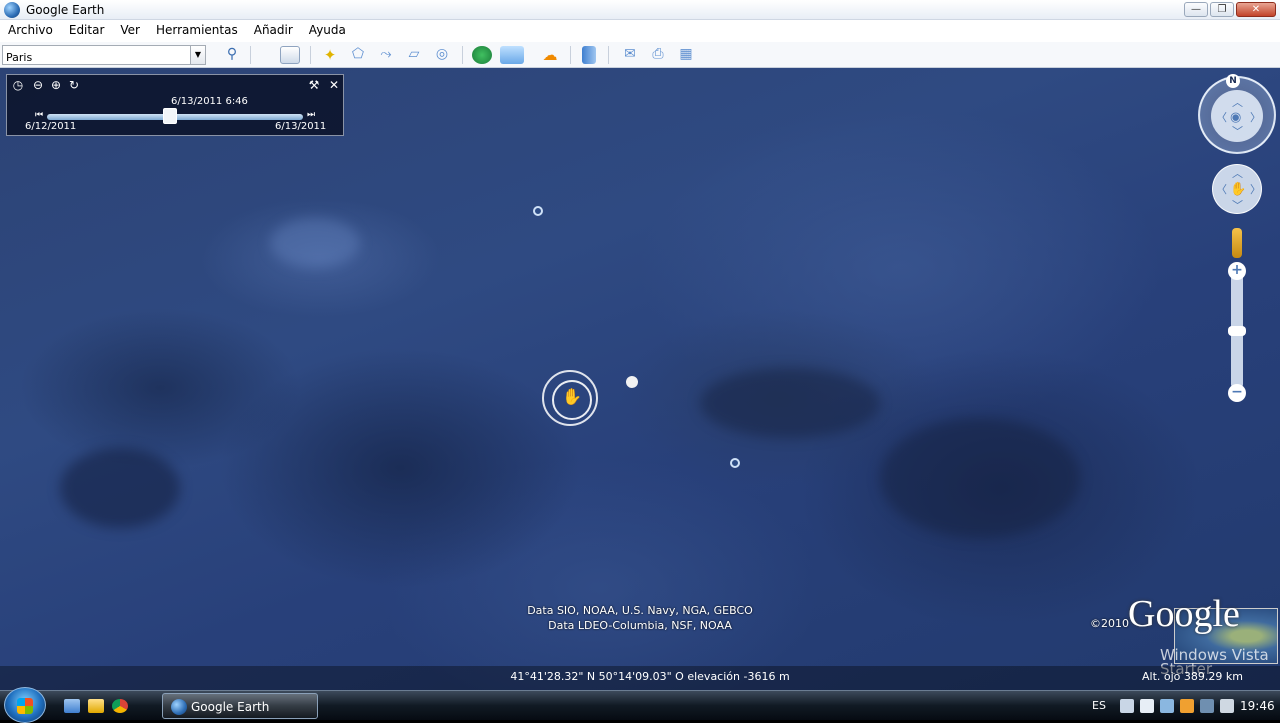  I want to click on sunlight-icon, so click(512, 55).